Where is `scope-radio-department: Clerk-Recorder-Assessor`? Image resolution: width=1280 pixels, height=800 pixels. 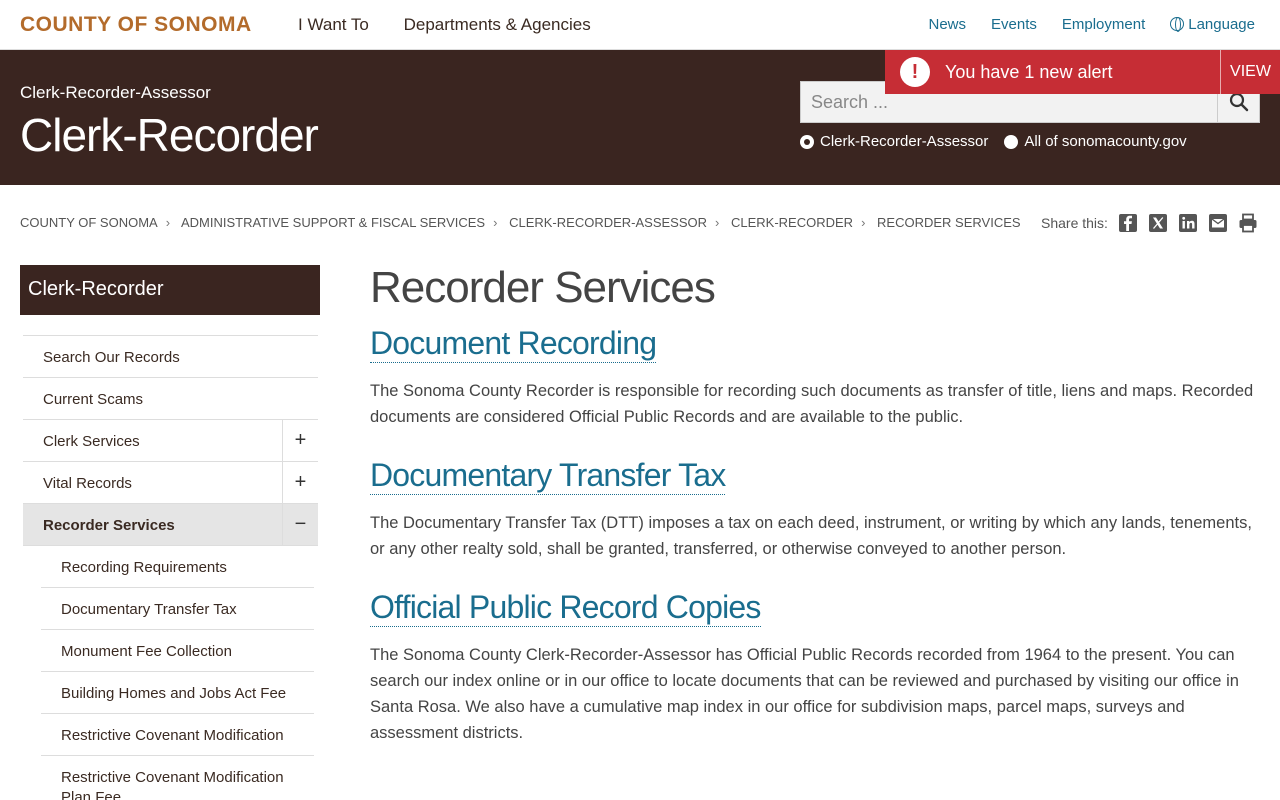 scope-radio-department: Clerk-Recorder-Assessor is located at coordinates (894, 141).